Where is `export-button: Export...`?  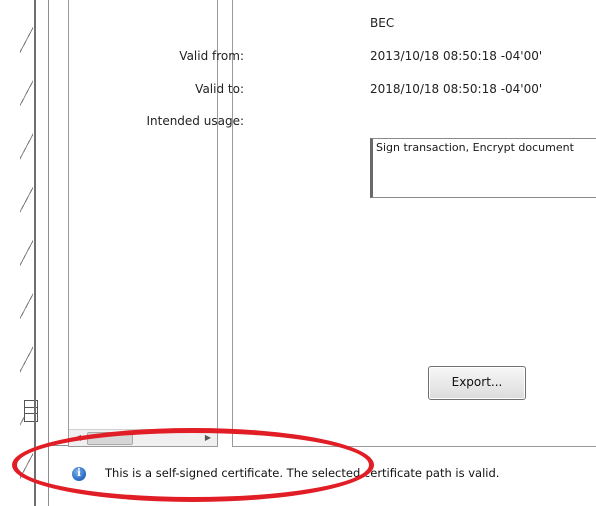
export-button: Export... is located at coordinates (477, 383).